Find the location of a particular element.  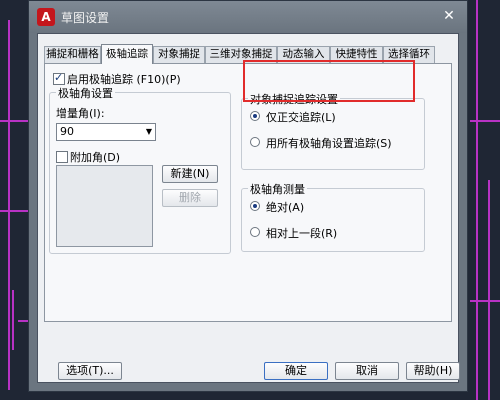

help-button: 帮助(H) is located at coordinates (433, 371).